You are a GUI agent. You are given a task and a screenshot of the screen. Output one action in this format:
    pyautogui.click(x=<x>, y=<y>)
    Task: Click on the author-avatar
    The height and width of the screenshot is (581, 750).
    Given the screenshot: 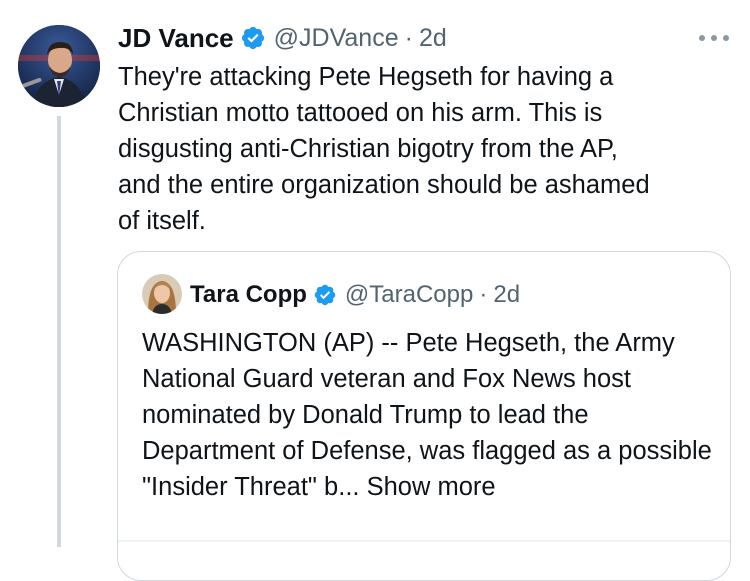 What is the action you would take?
    pyautogui.click(x=59, y=66)
    